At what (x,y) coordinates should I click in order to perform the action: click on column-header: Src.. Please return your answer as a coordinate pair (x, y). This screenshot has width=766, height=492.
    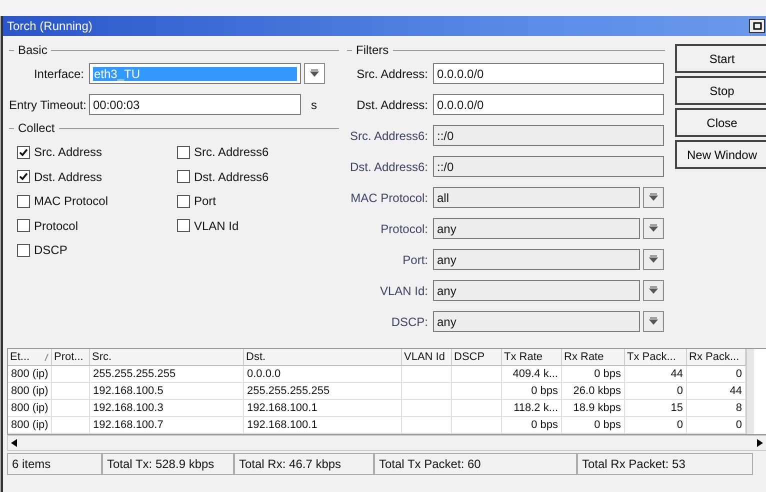
    Looking at the image, I should click on (167, 357).